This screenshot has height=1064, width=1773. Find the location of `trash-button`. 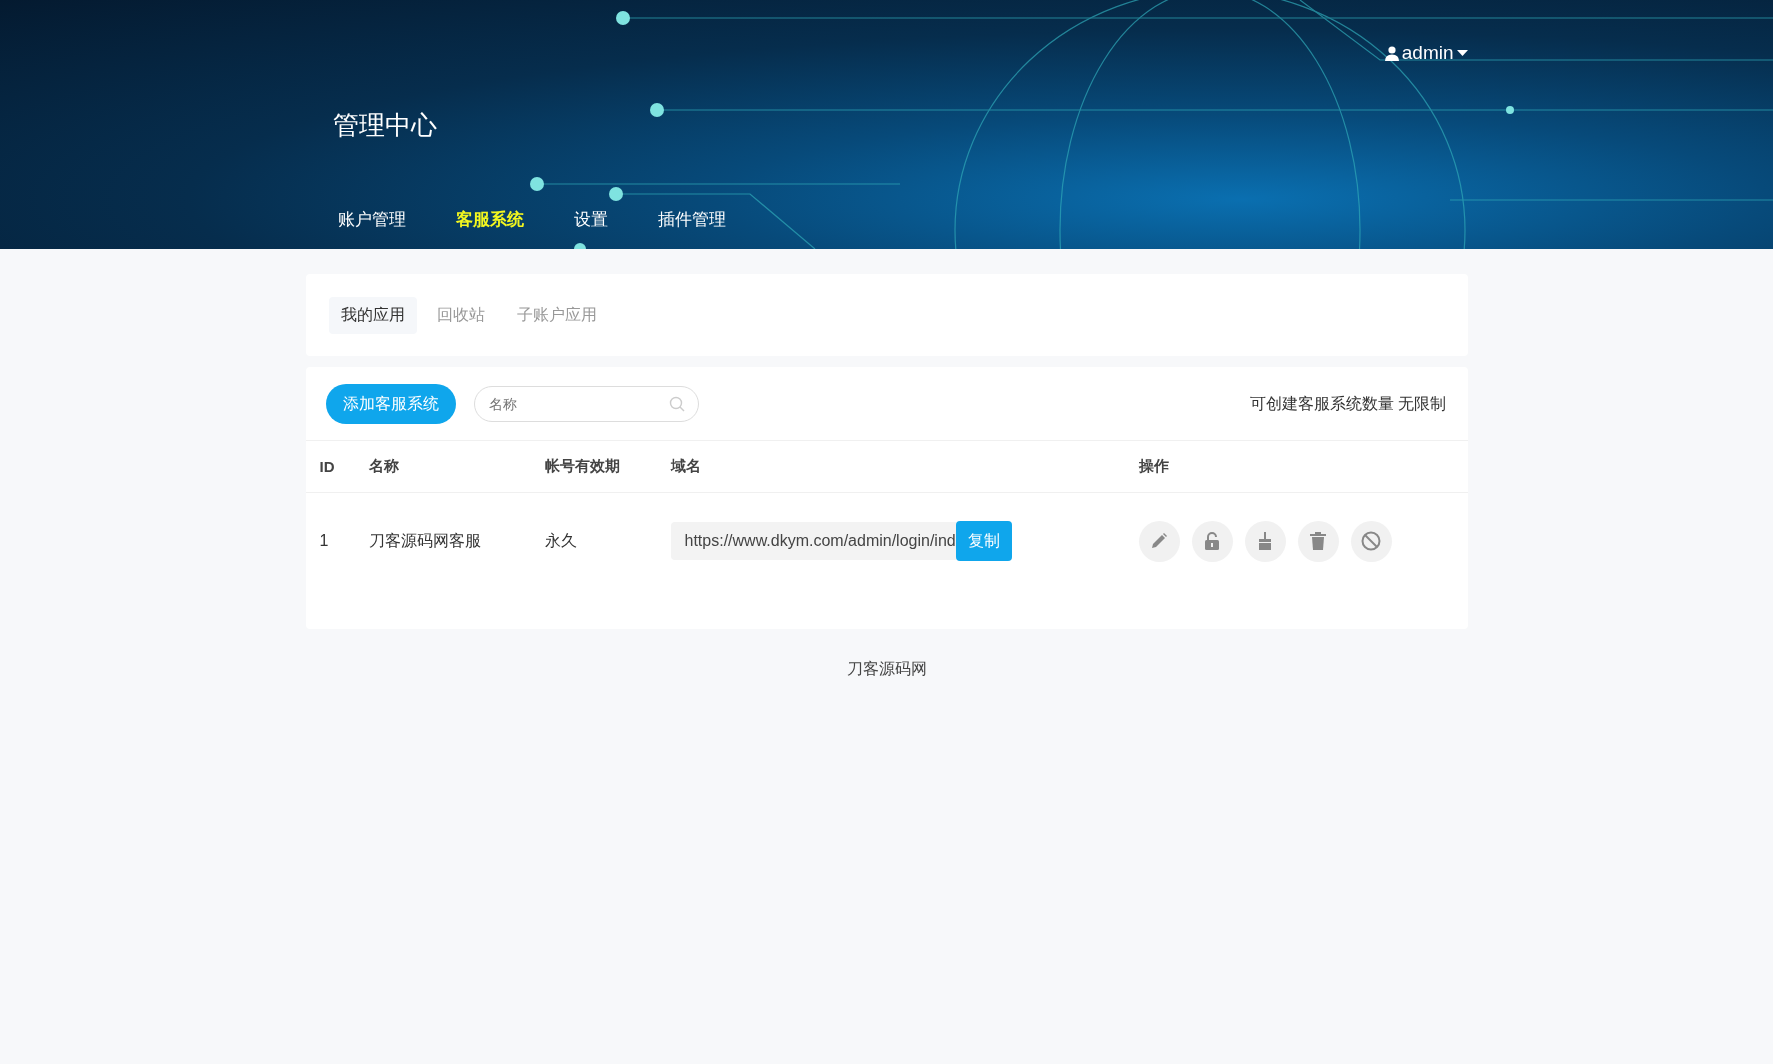

trash-button is located at coordinates (1318, 541).